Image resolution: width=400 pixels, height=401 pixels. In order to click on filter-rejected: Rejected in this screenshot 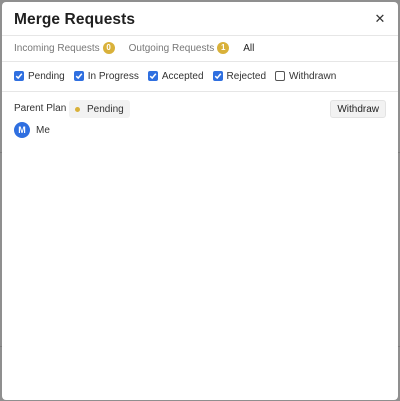, I will do `click(239, 76)`.